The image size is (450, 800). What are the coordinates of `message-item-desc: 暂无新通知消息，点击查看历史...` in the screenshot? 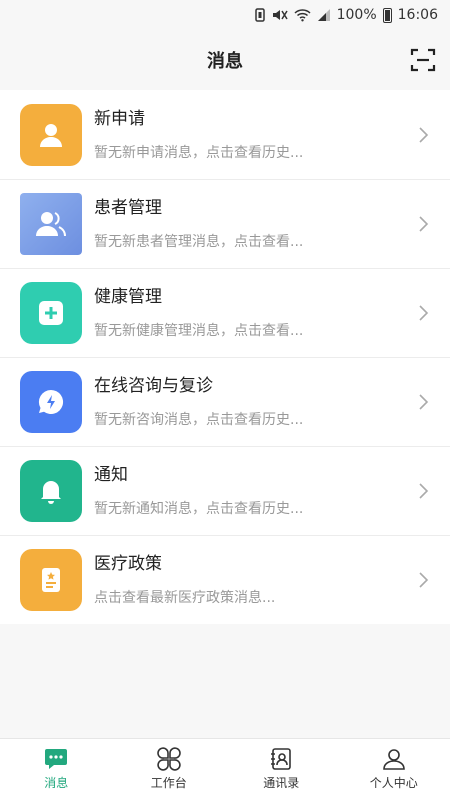 It's located at (199, 508).